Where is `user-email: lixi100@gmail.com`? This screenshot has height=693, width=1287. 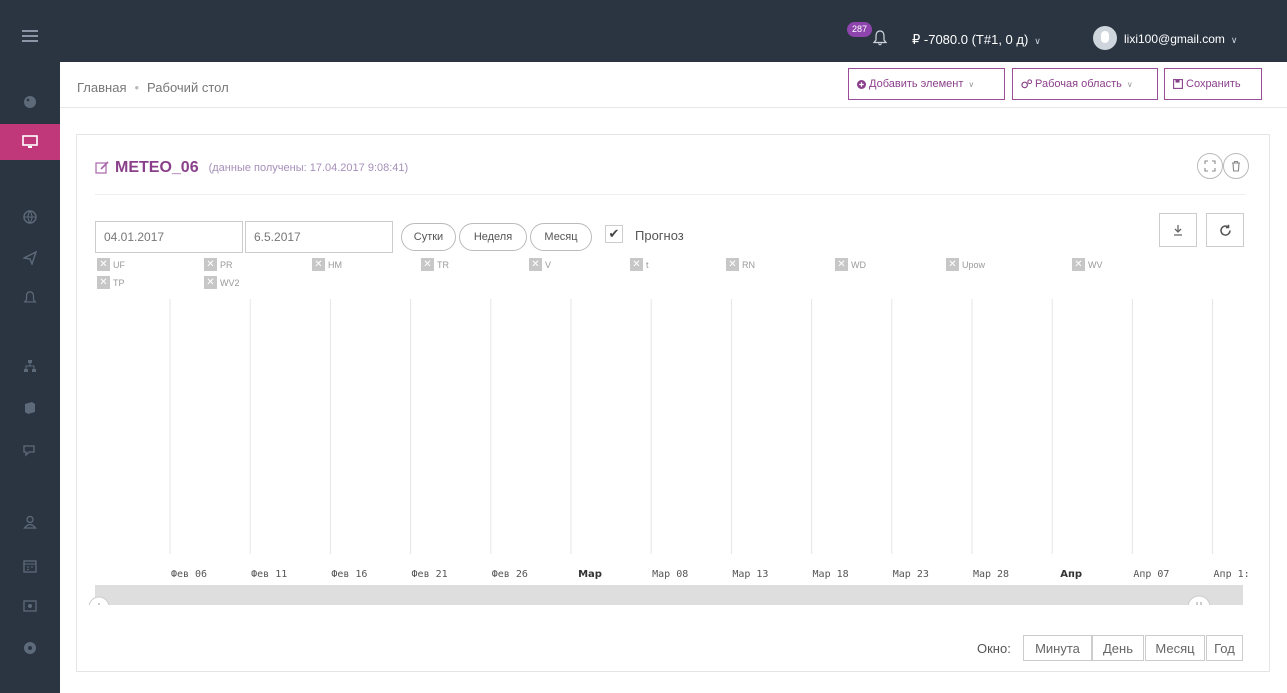
user-email: lixi100@gmail.com is located at coordinates (1174, 39).